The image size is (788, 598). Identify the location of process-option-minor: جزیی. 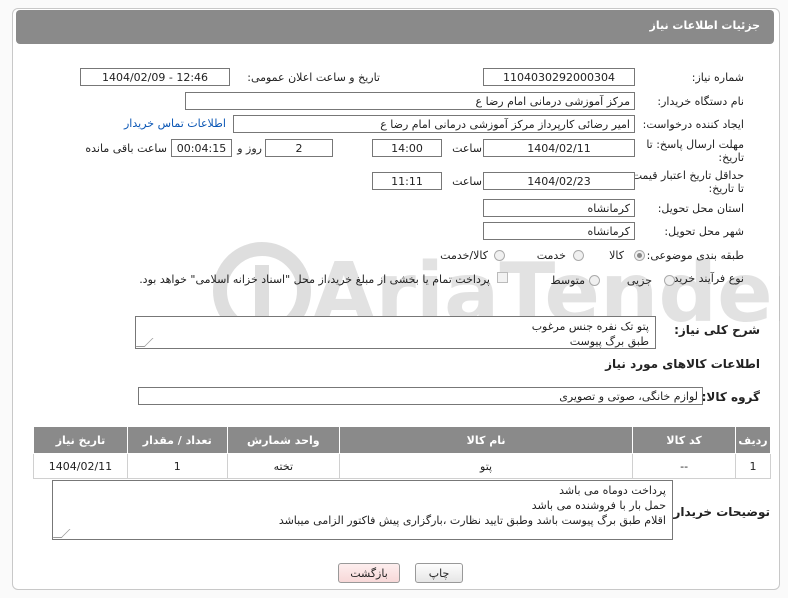
(639, 280).